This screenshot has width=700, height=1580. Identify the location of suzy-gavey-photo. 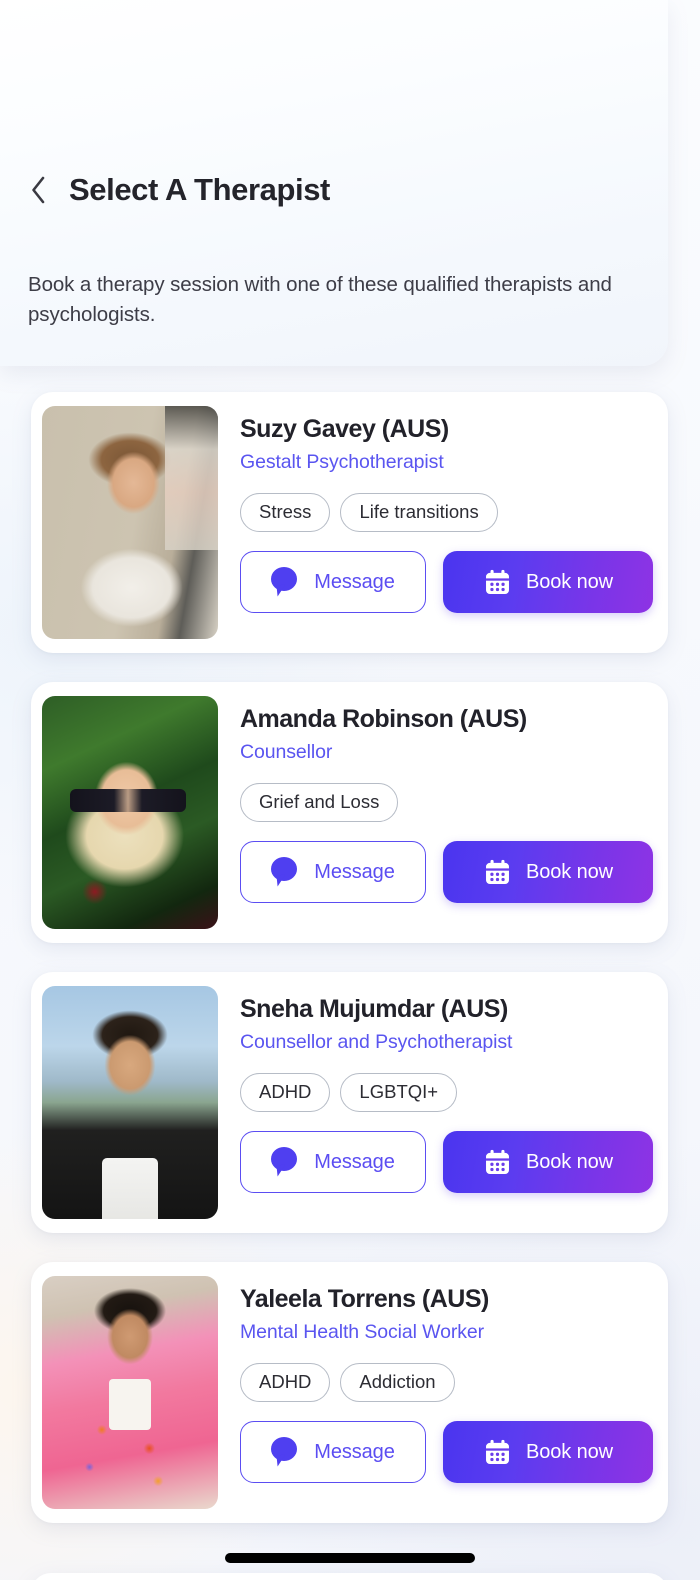
(130, 522).